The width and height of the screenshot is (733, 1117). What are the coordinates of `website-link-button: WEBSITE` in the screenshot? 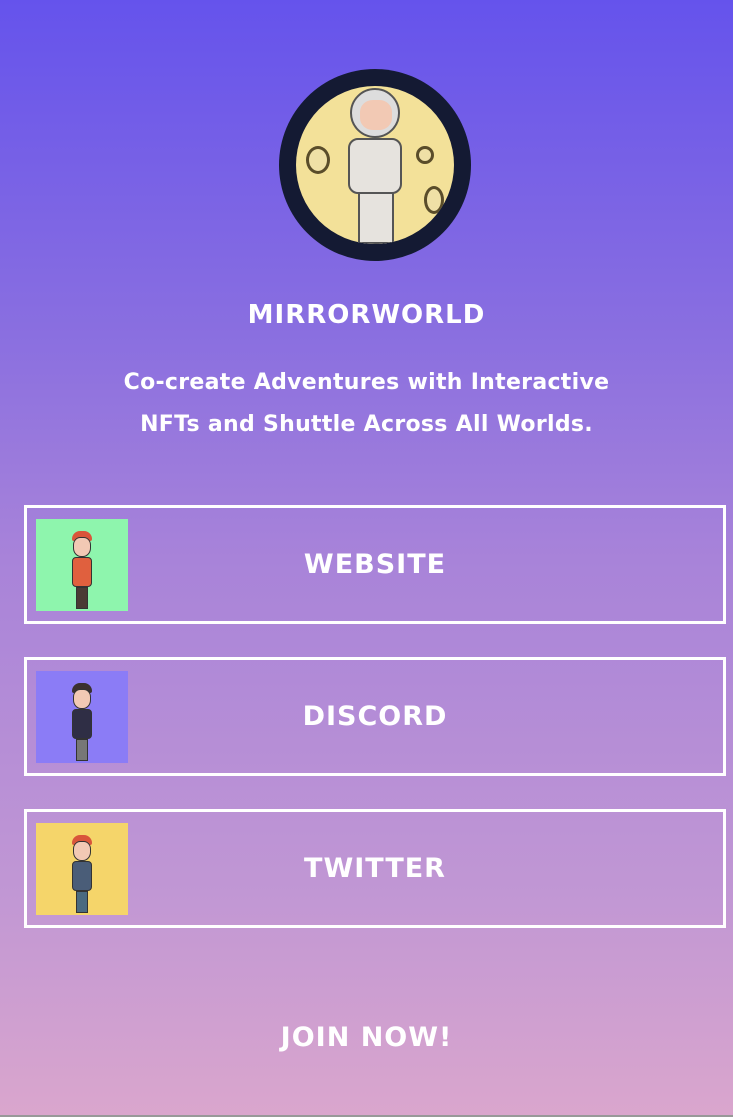 It's located at (375, 564).